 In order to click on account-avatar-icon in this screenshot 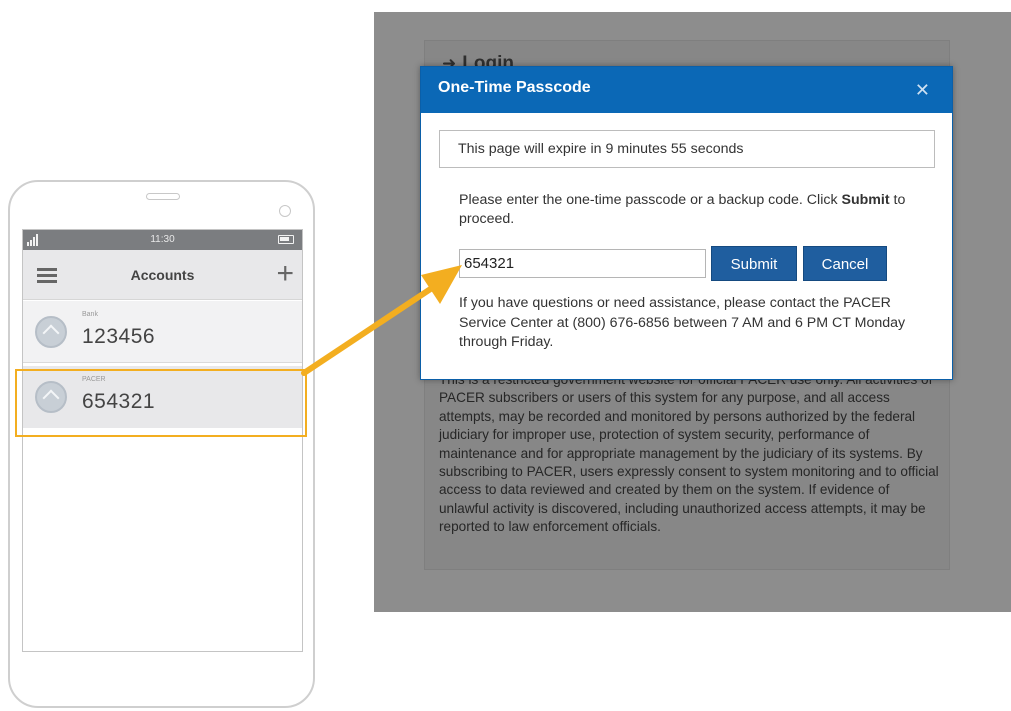, I will do `click(51, 332)`.